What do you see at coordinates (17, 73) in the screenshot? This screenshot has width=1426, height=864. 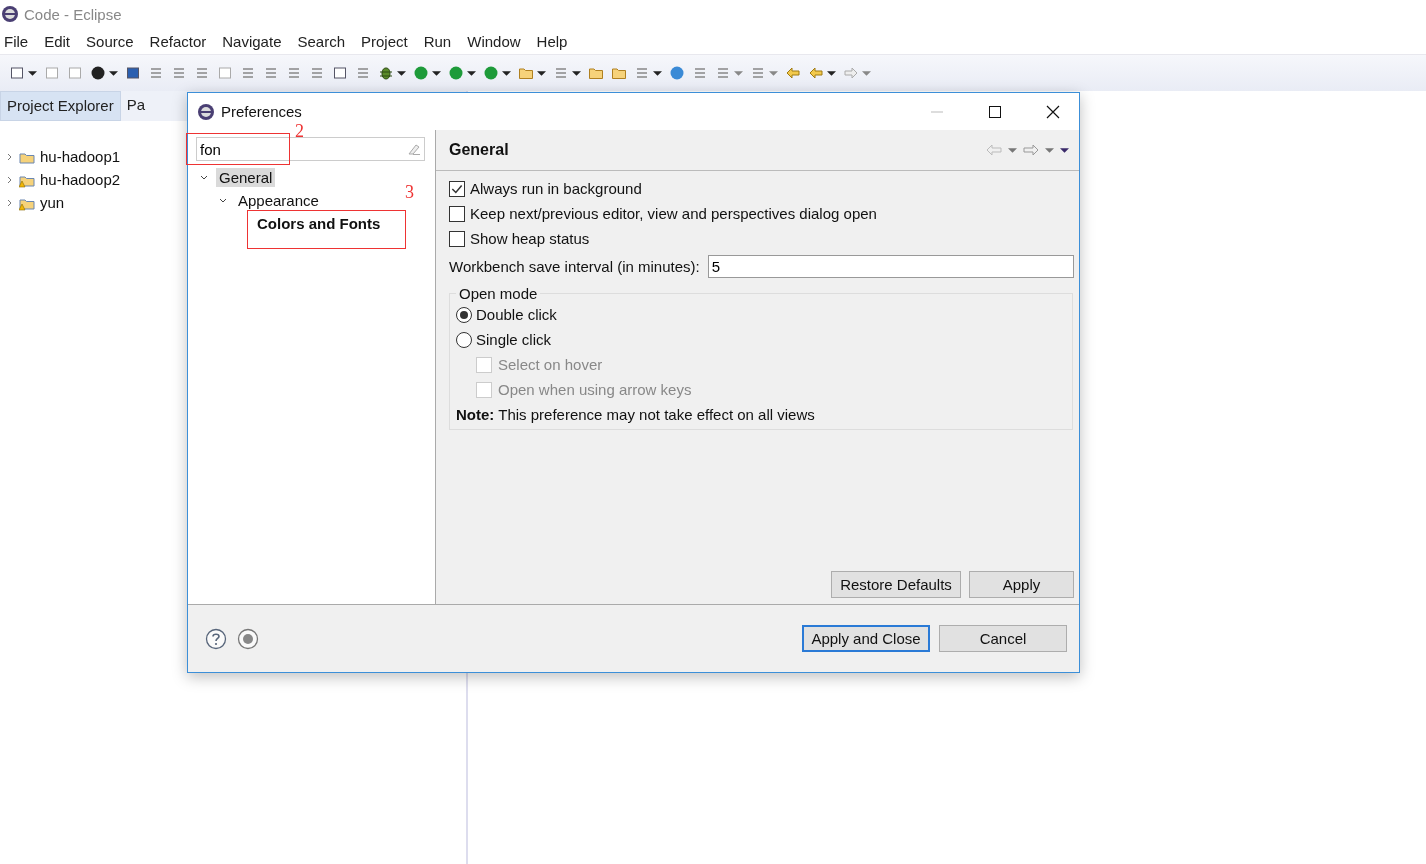 I see `toolbar-new-file-icon` at bounding box center [17, 73].